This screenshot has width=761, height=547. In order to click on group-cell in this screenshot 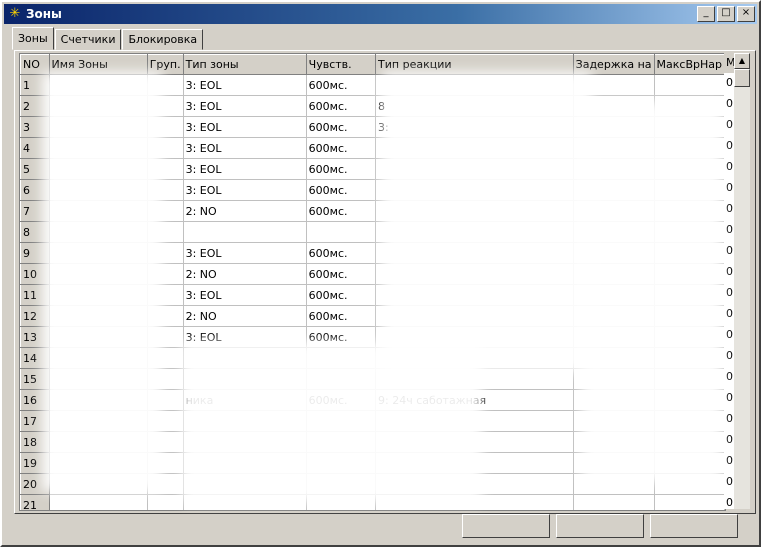, I will do `click(165, 502)`.